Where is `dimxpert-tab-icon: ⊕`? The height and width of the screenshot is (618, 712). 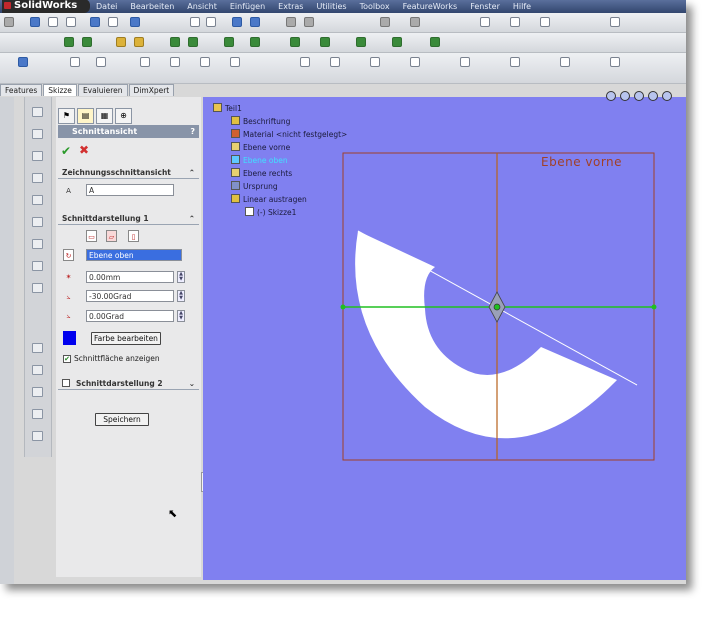
dimxpert-tab-icon: ⊕ is located at coordinates (123, 116).